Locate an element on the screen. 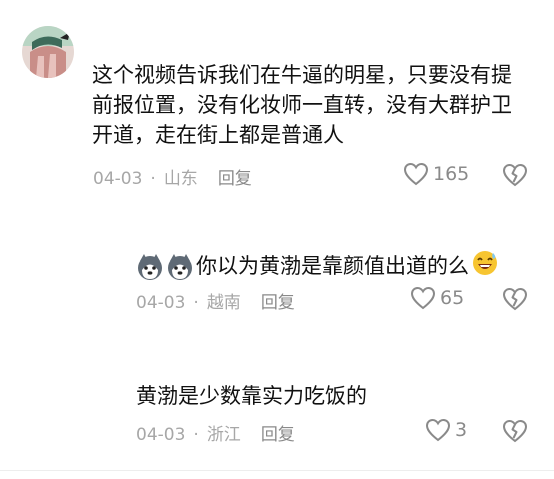 Image resolution: width=554 pixels, height=479 pixels. reply-meta: 04-03 · 越南 回复 is located at coordinates (215, 303).